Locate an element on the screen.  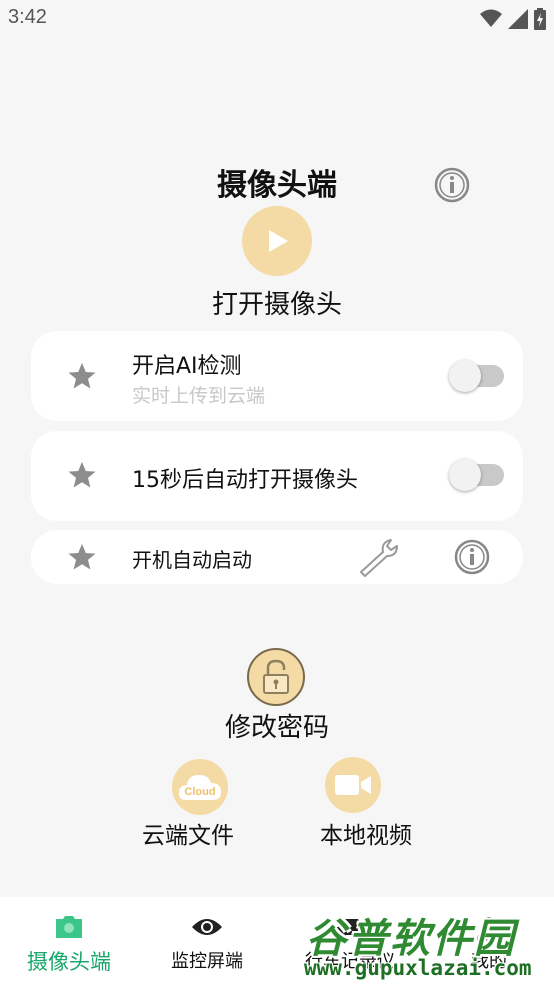
ai-detect-card: 开启AI检测 实时上传到云端 is located at coordinates (277, 376).